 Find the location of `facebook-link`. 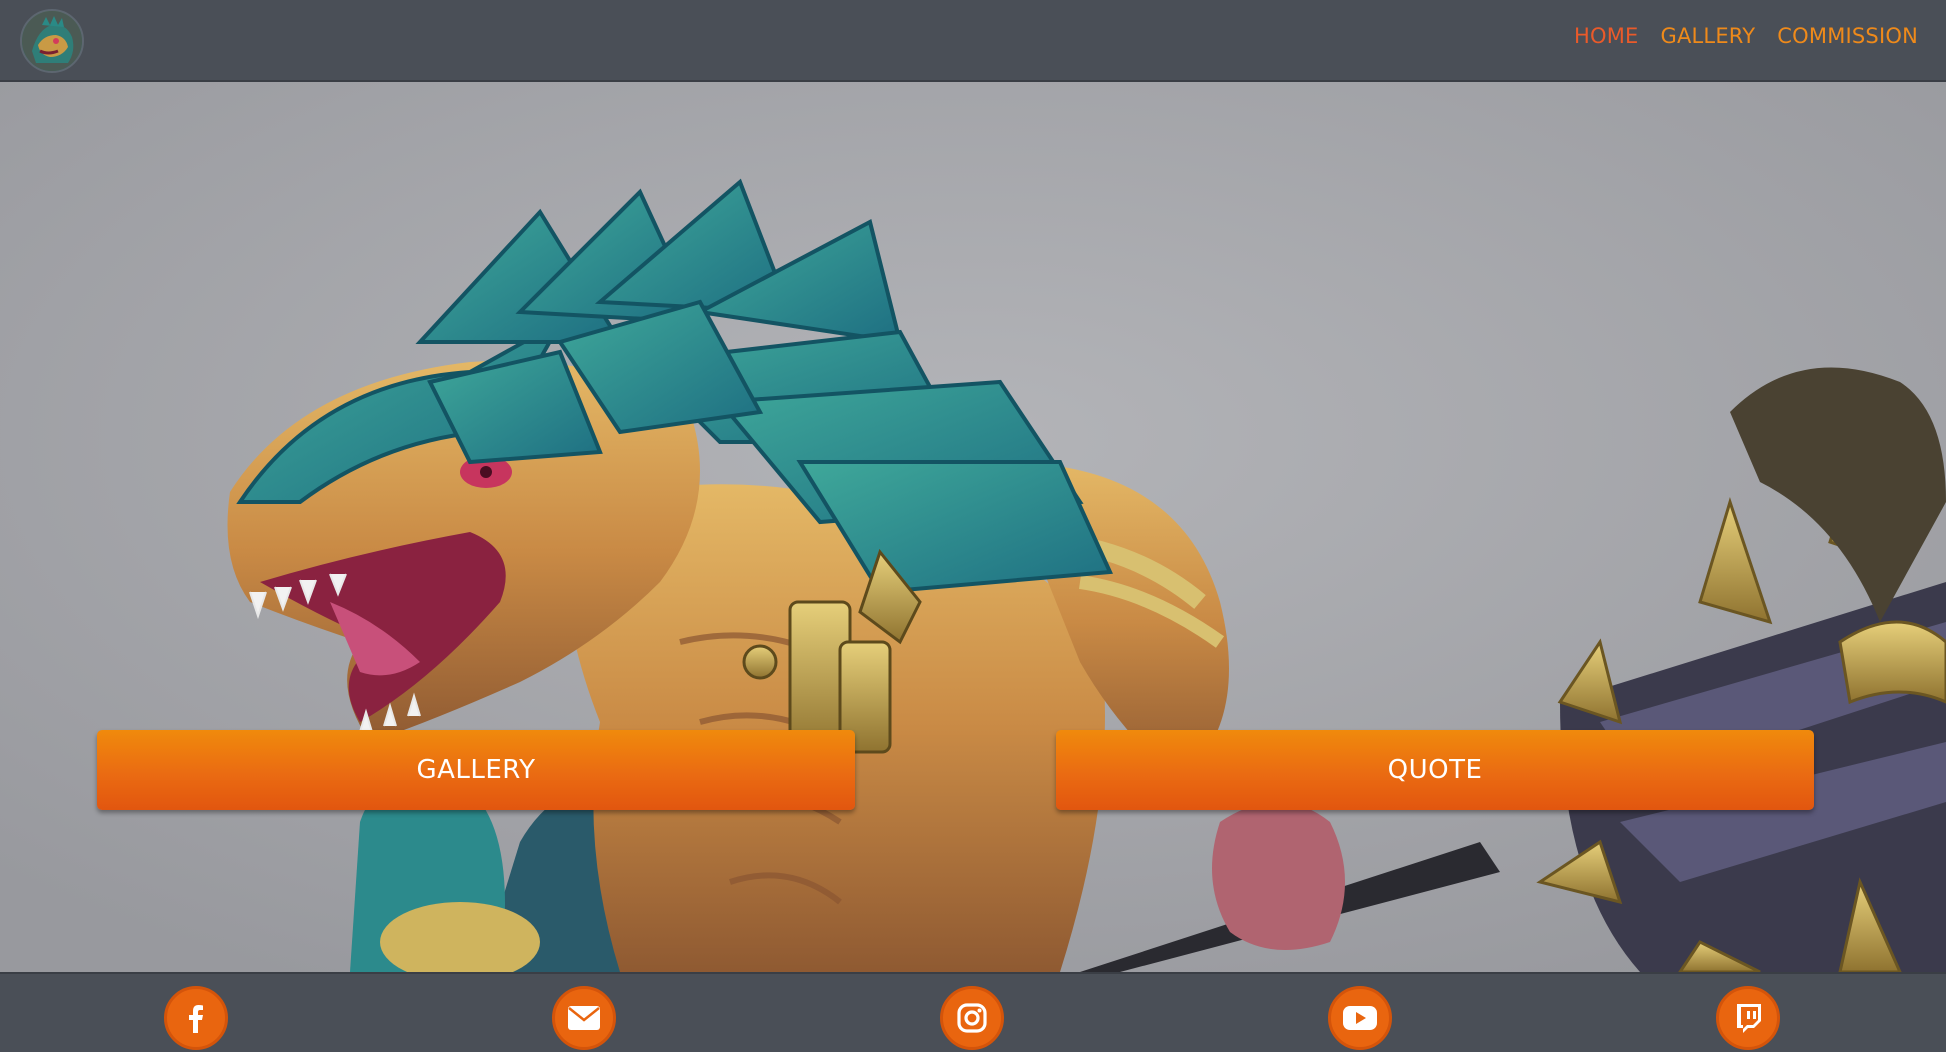

facebook-link is located at coordinates (196, 1018).